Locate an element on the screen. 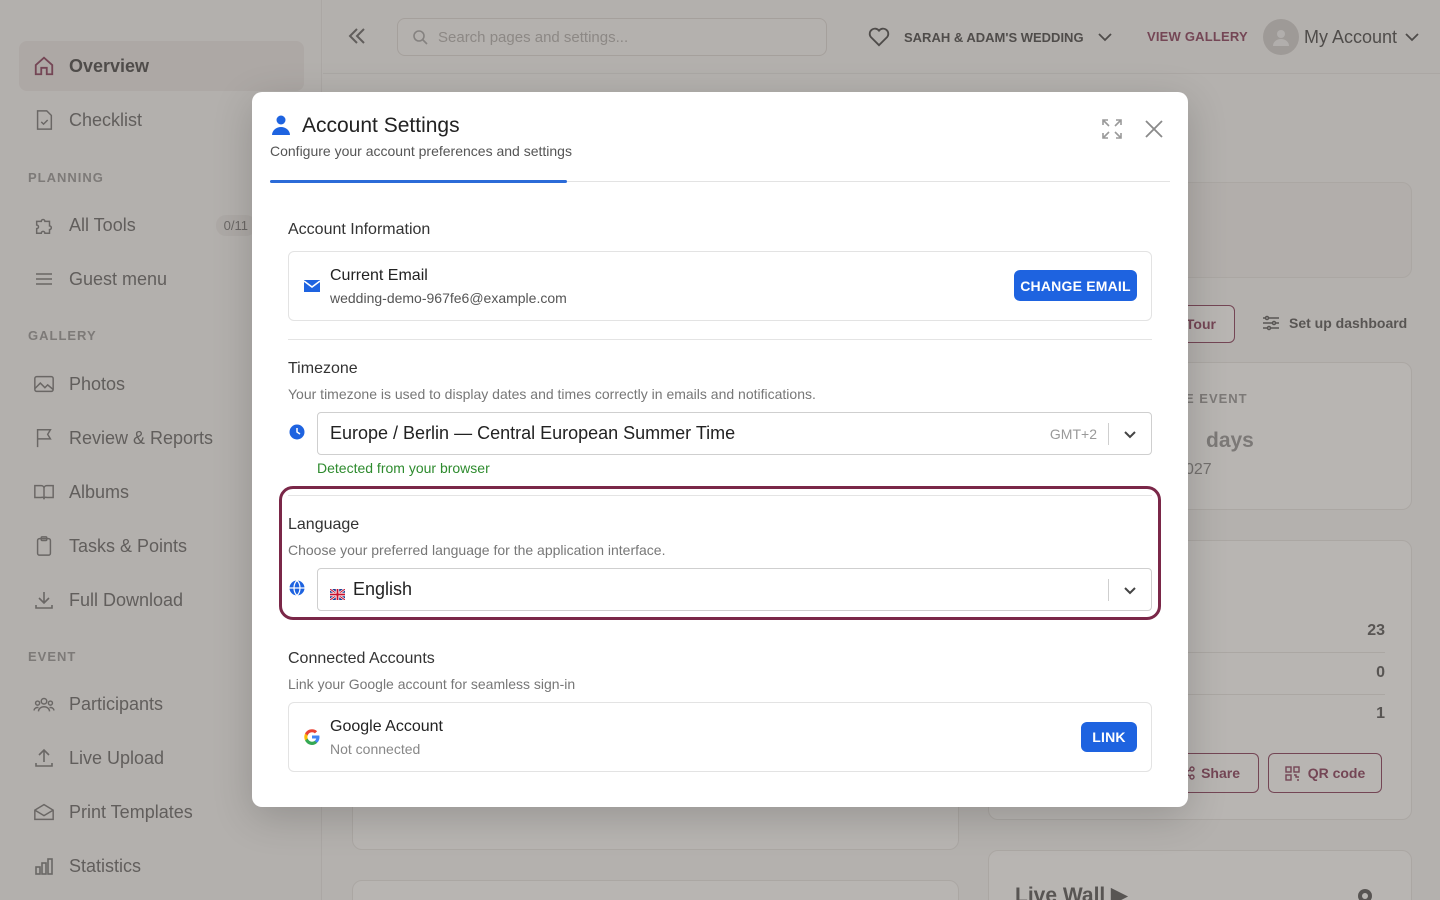 The width and height of the screenshot is (1440, 900). expand-button is located at coordinates (1112, 129).